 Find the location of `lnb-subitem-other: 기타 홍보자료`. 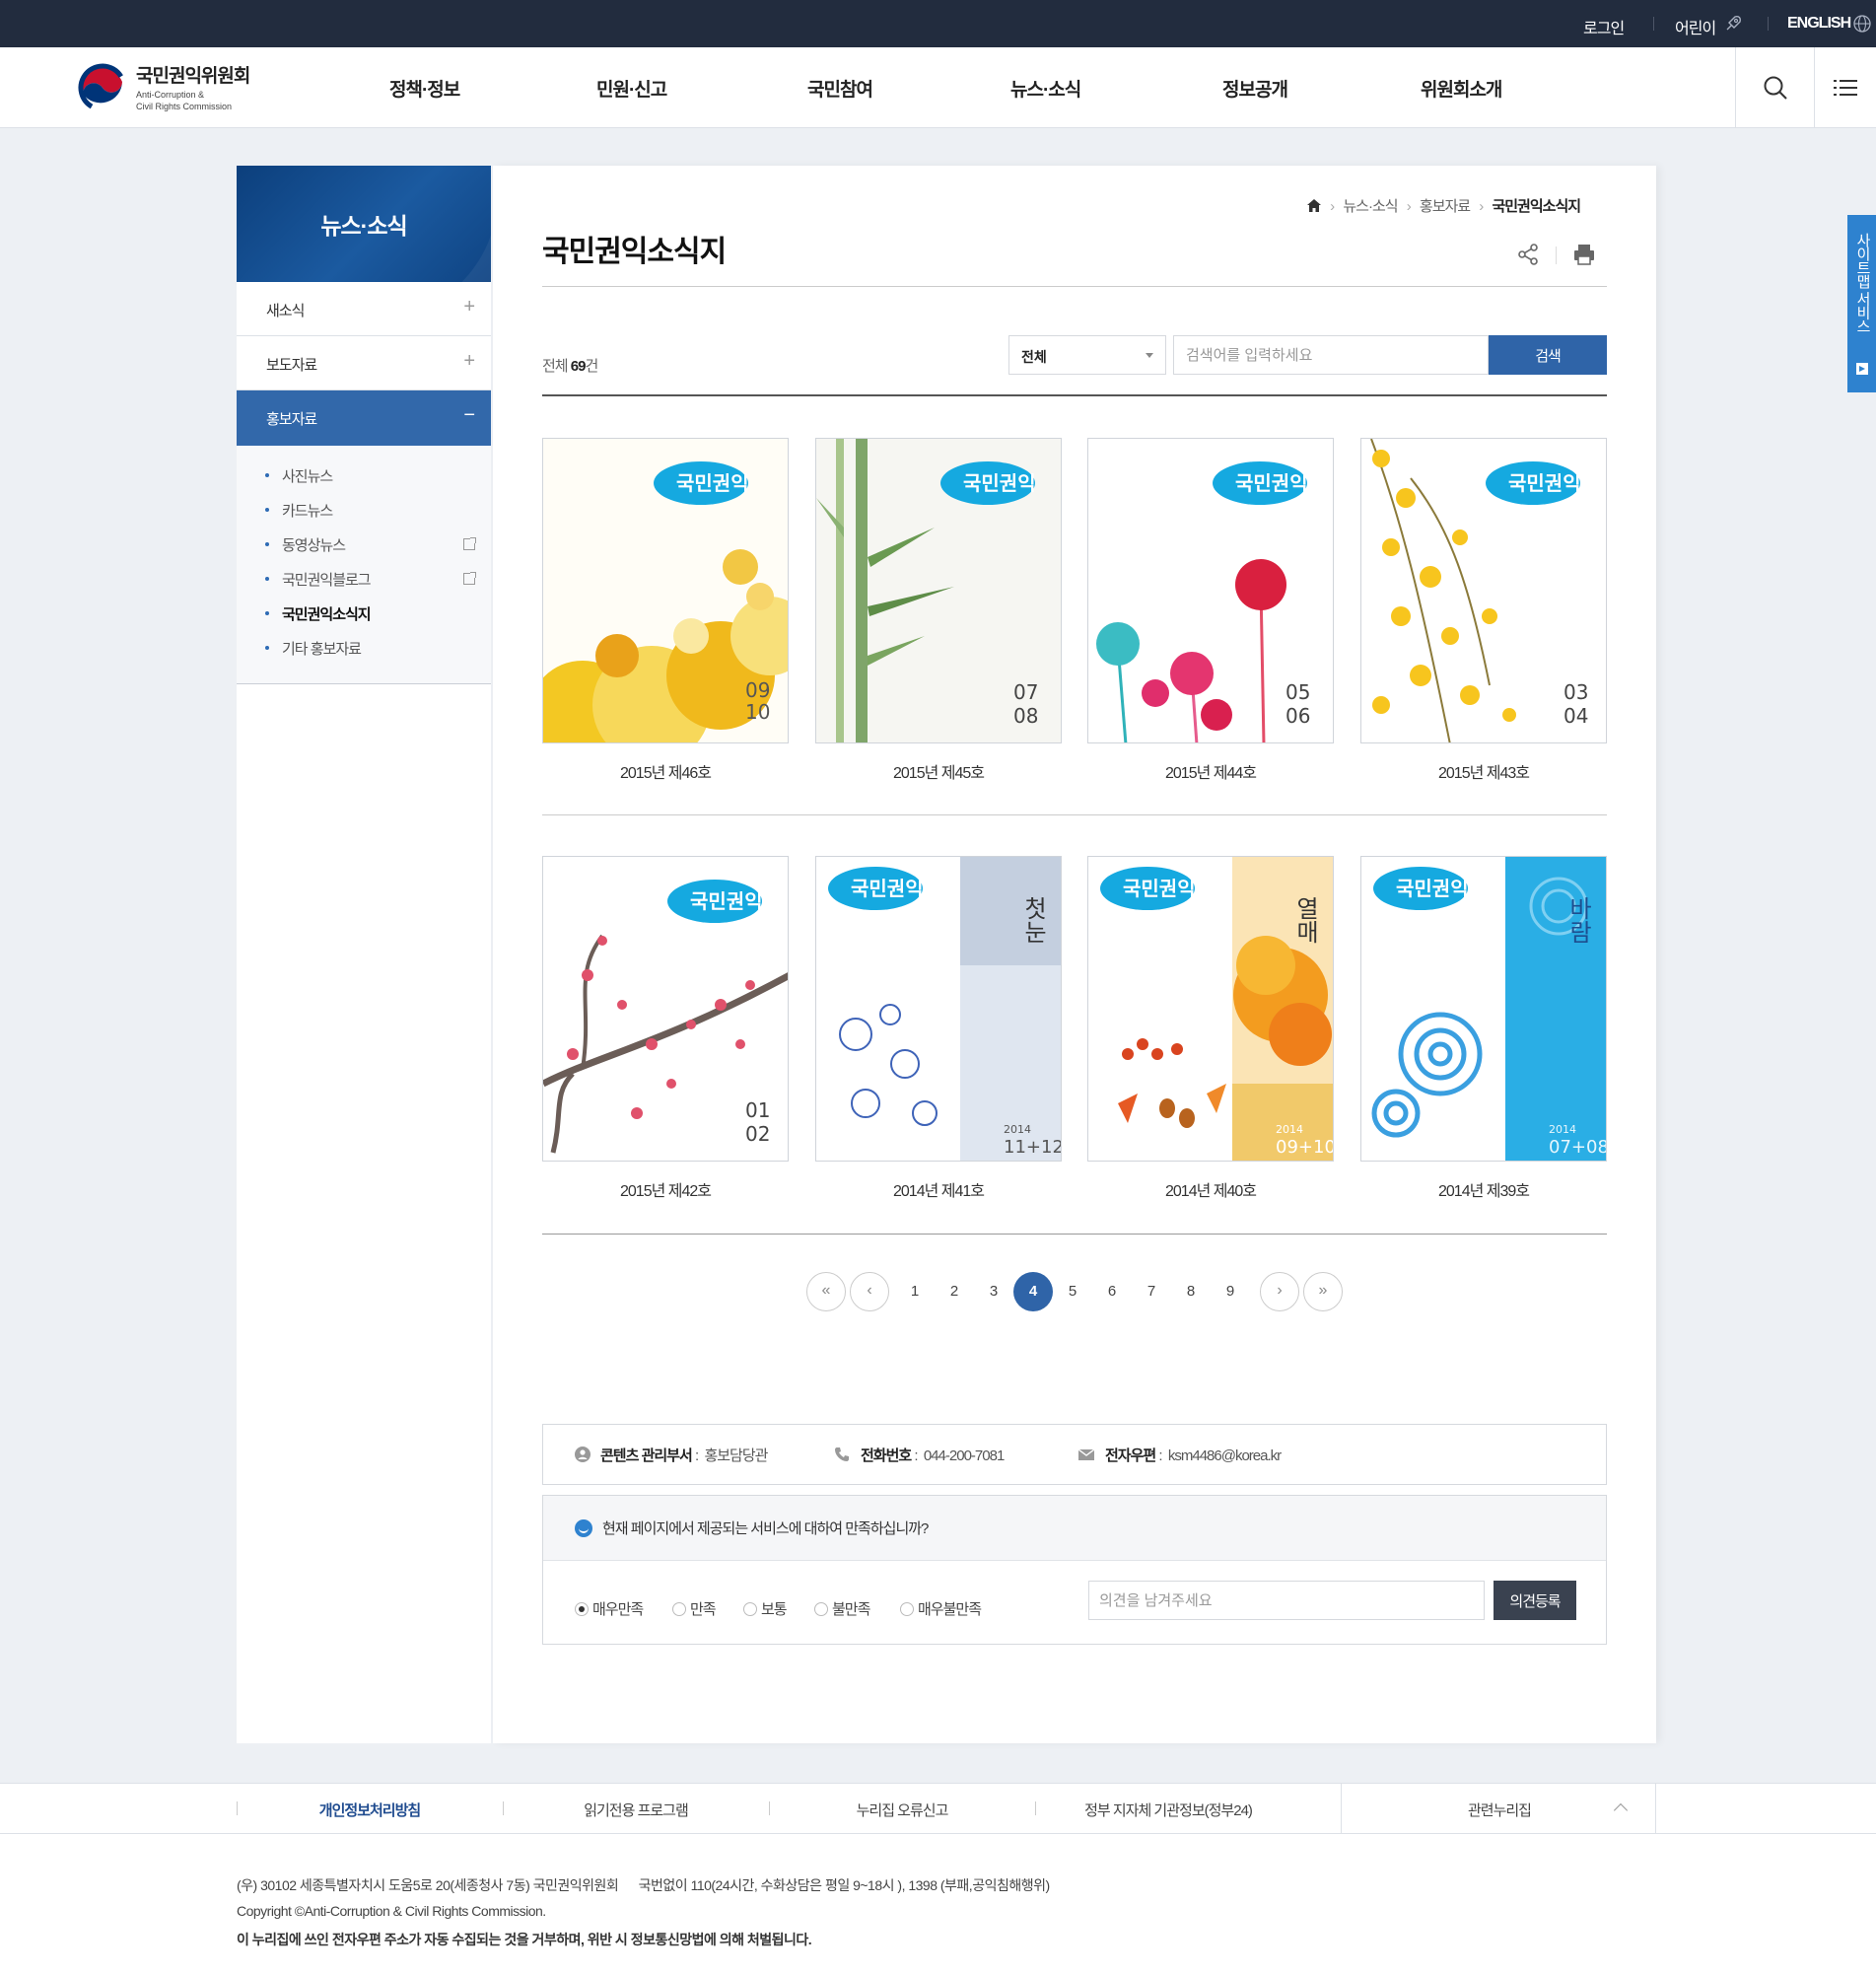

lnb-subitem-other: 기타 홍보자료 is located at coordinates (313, 649).